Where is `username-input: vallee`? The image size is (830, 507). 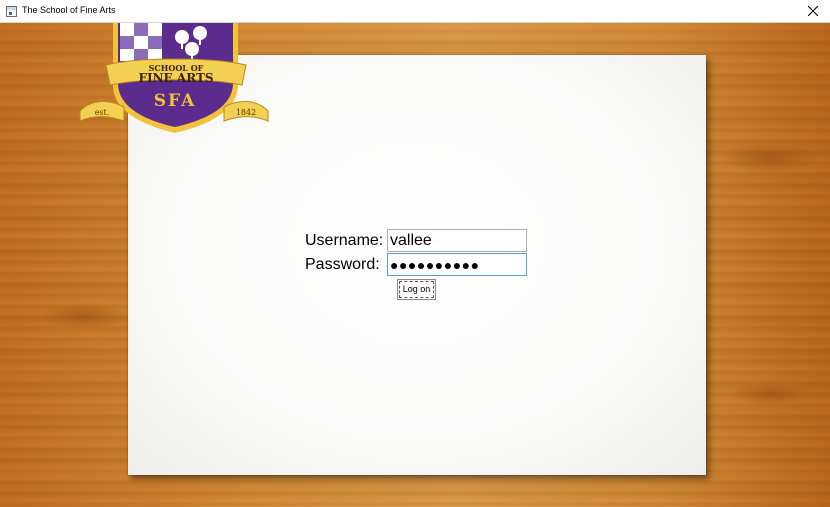 username-input: vallee is located at coordinates (457, 240).